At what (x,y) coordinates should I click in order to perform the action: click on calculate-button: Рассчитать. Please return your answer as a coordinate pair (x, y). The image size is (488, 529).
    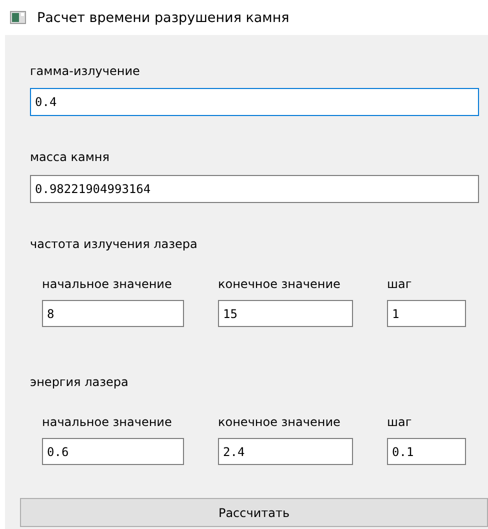
    Looking at the image, I should click on (254, 512).